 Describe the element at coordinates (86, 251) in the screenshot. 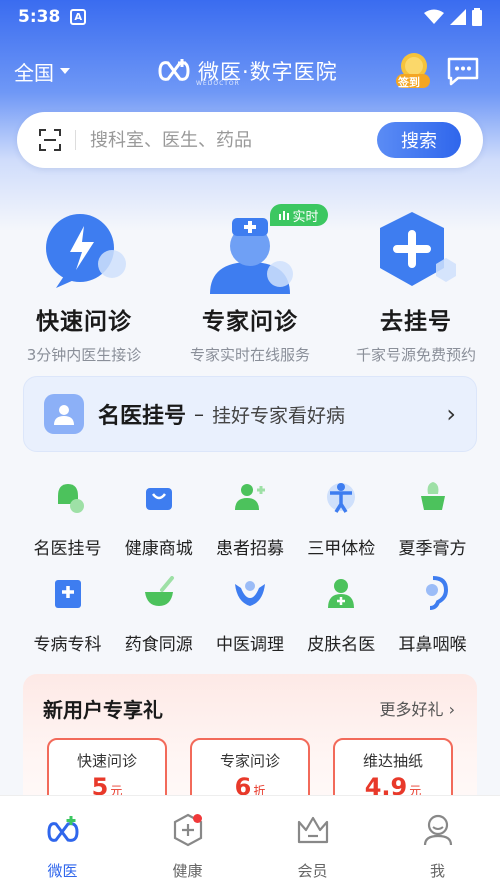

I see `lightning-bubble-icon` at that location.